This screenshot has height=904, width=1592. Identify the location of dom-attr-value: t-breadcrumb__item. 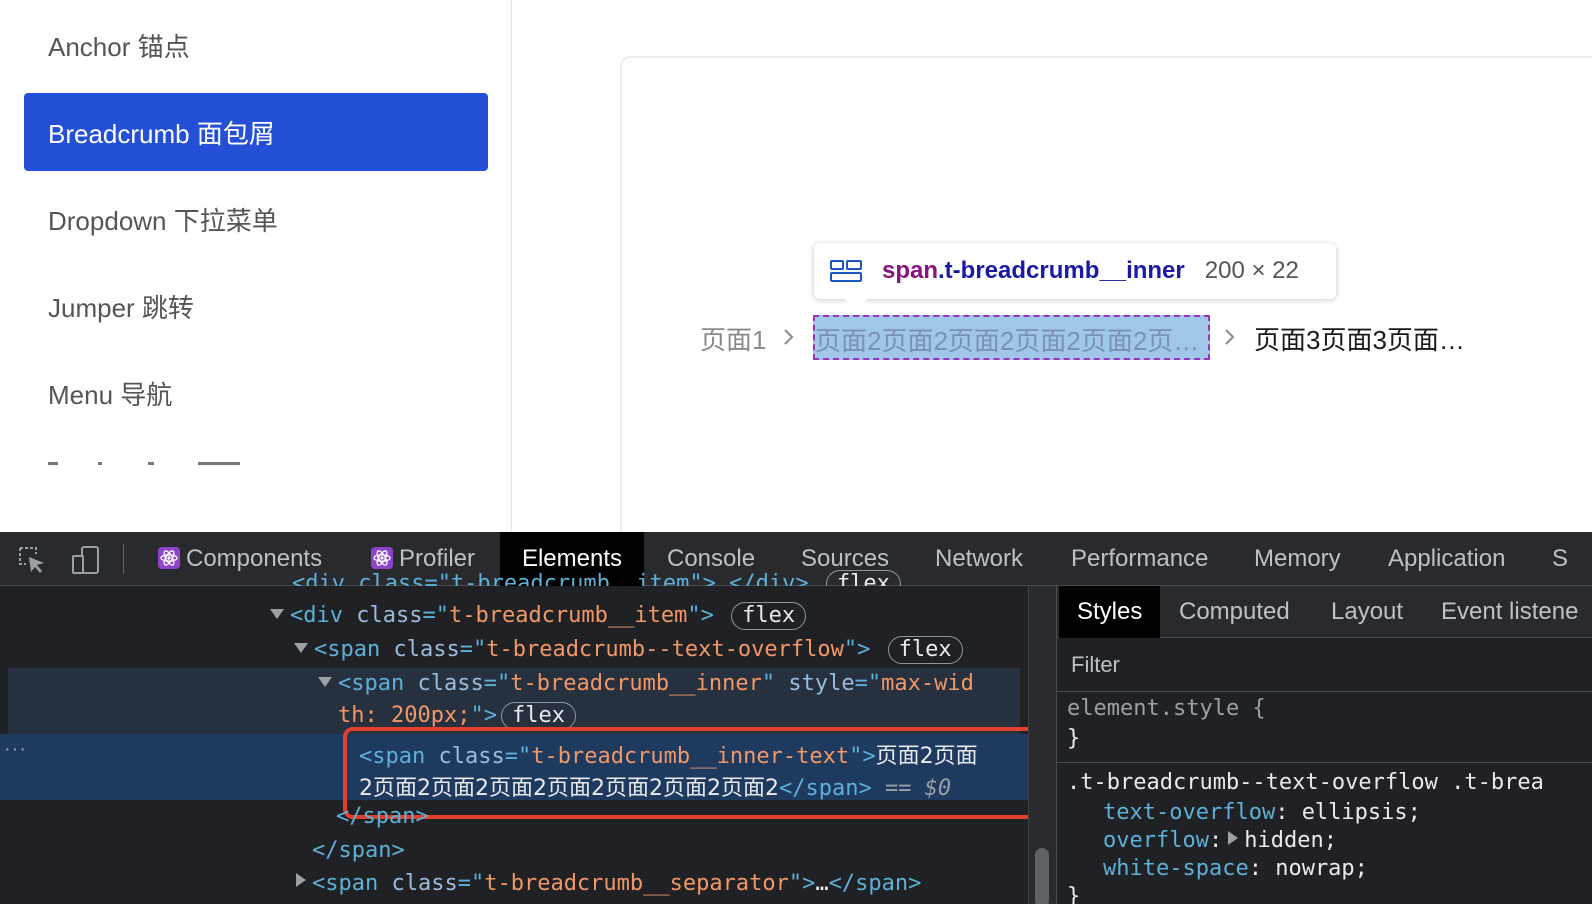
(568, 615).